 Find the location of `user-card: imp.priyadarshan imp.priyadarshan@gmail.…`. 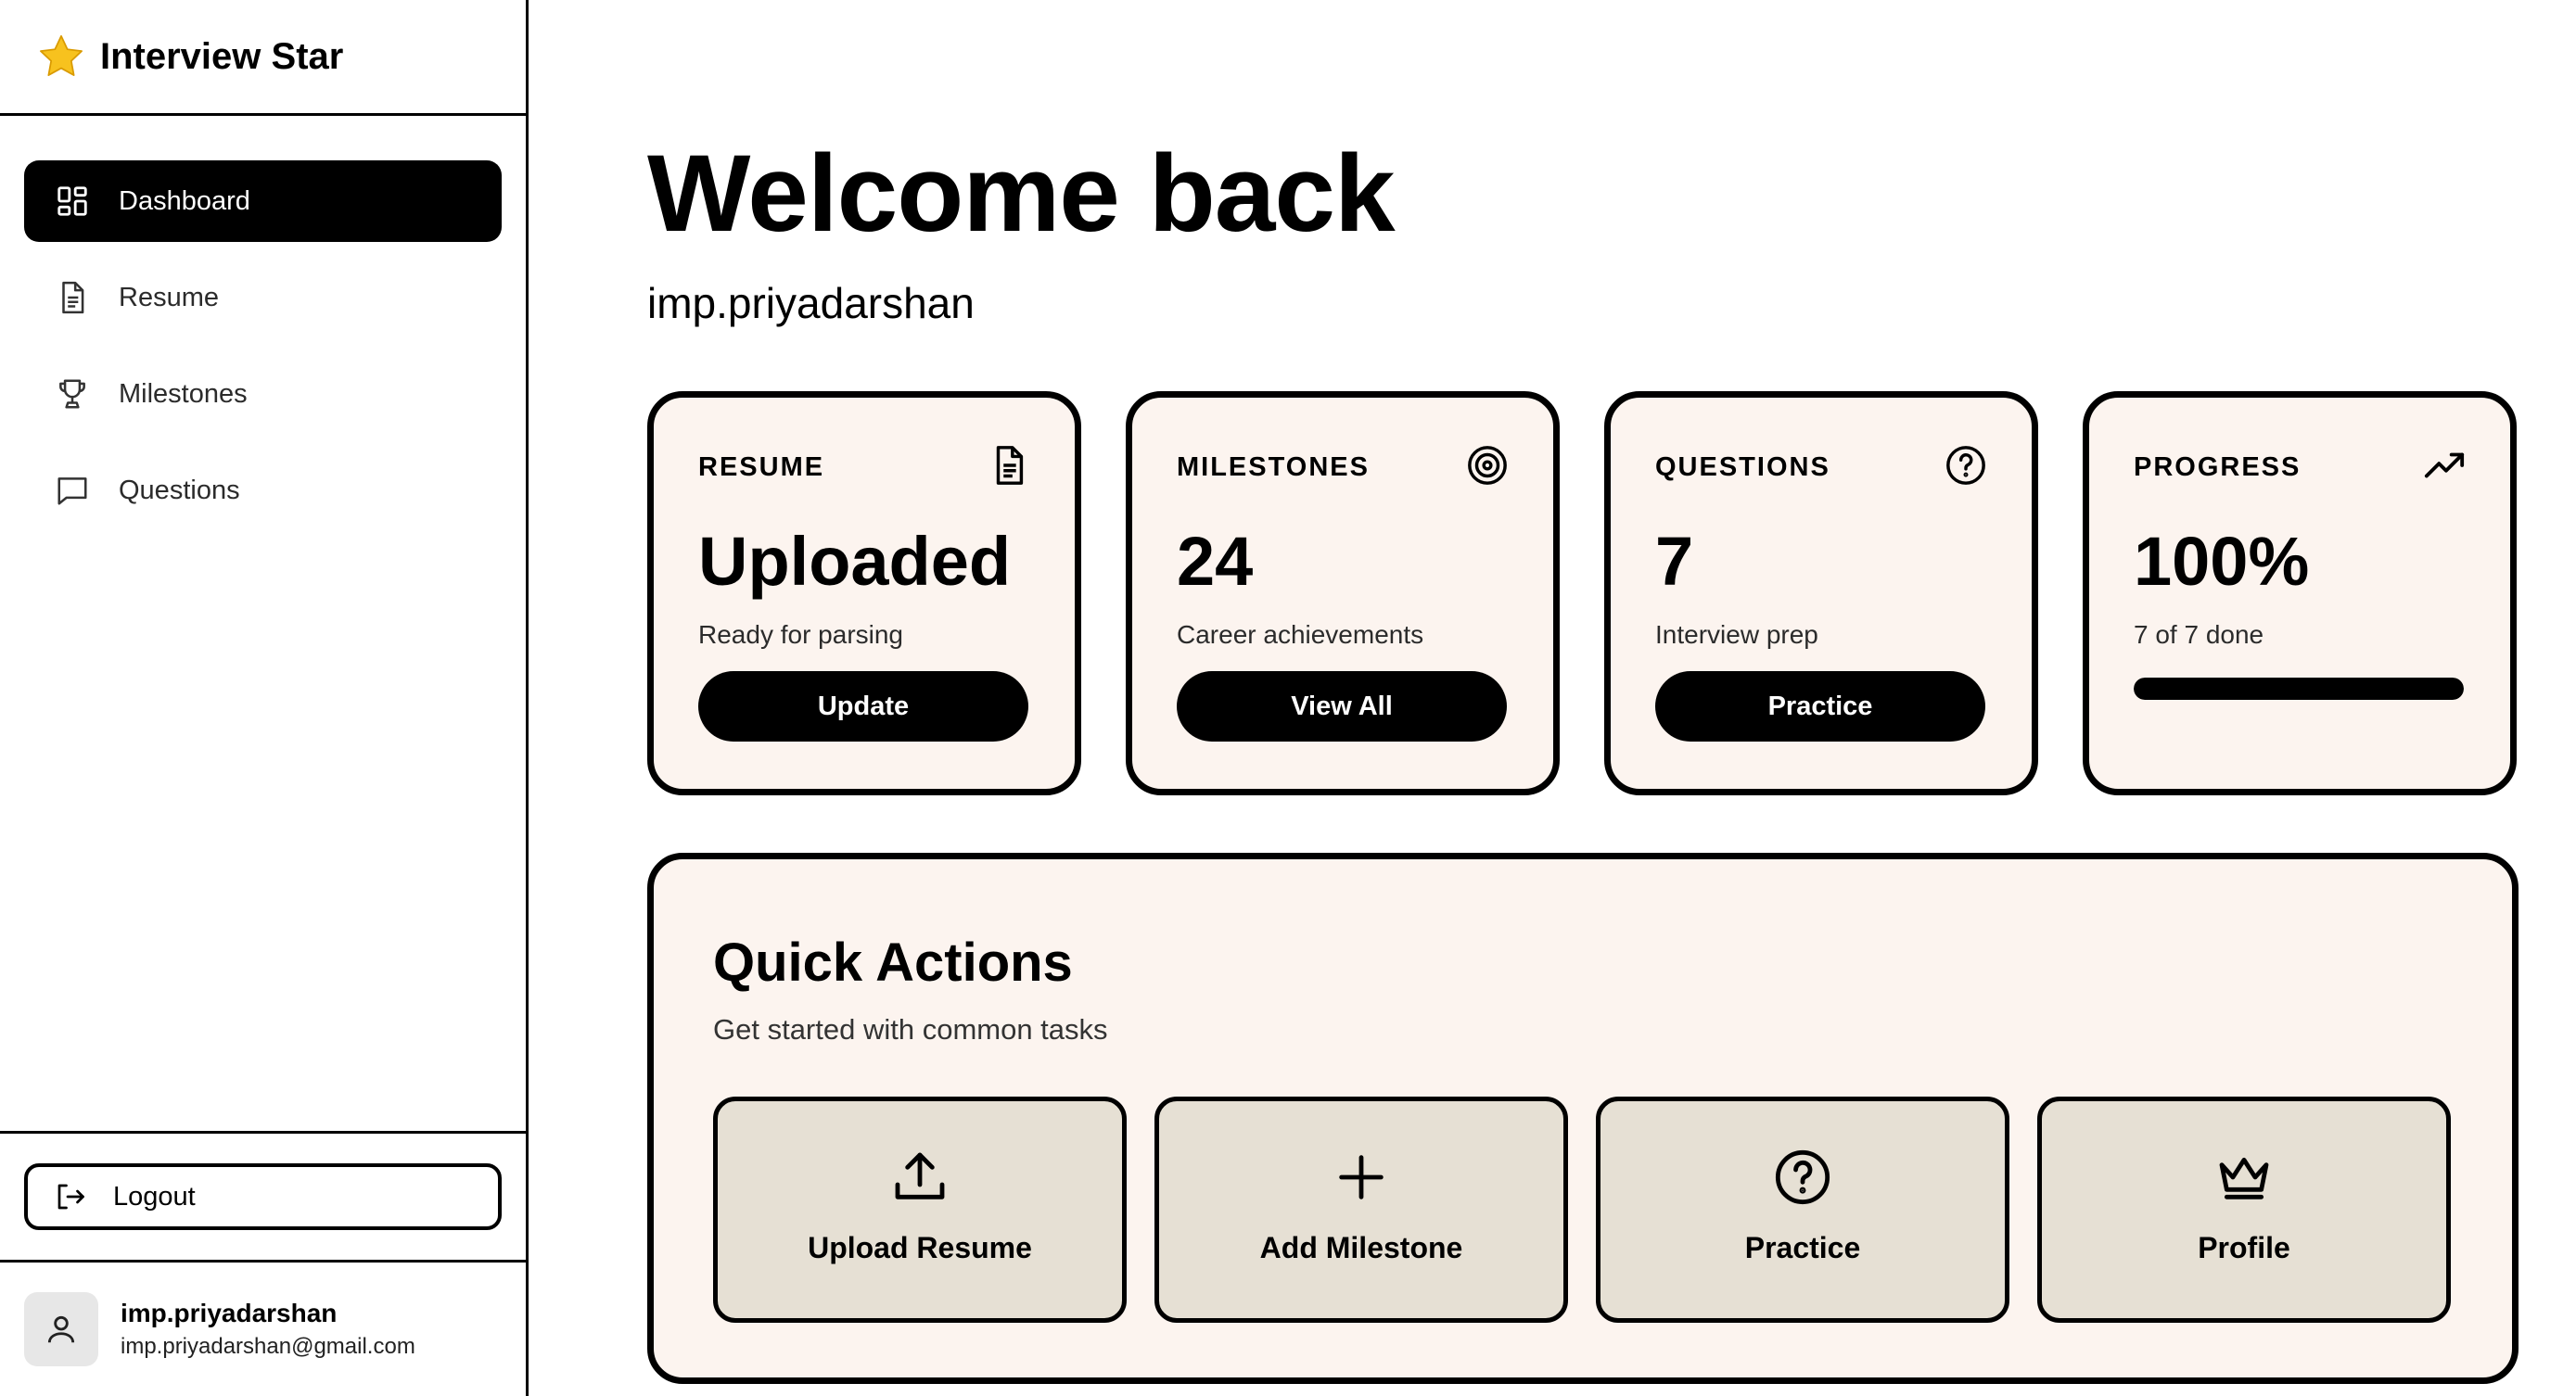

user-card: imp.priyadarshan imp.priyadarshan@gmail.… is located at coordinates (263, 1329).